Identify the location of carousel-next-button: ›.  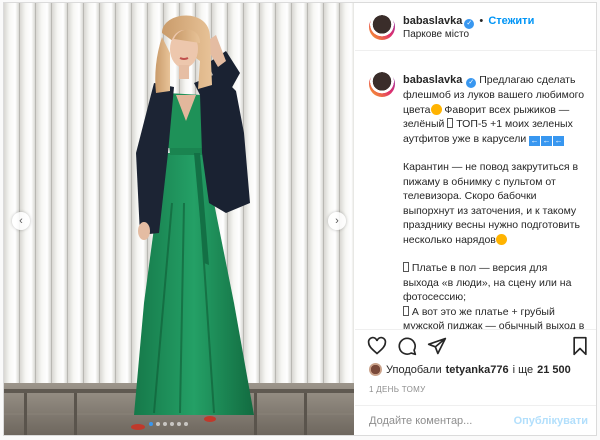
(337, 221).